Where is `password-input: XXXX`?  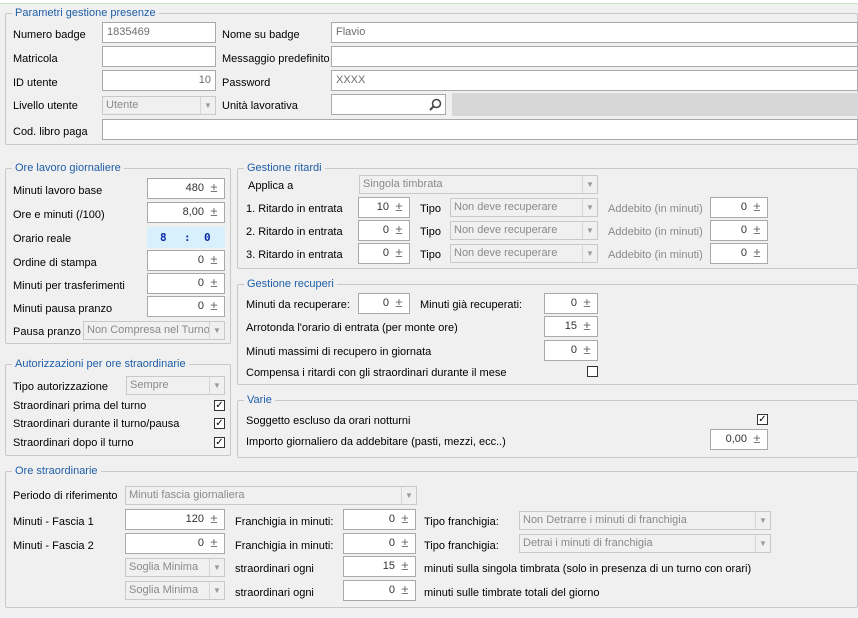 password-input: XXXX is located at coordinates (594, 80).